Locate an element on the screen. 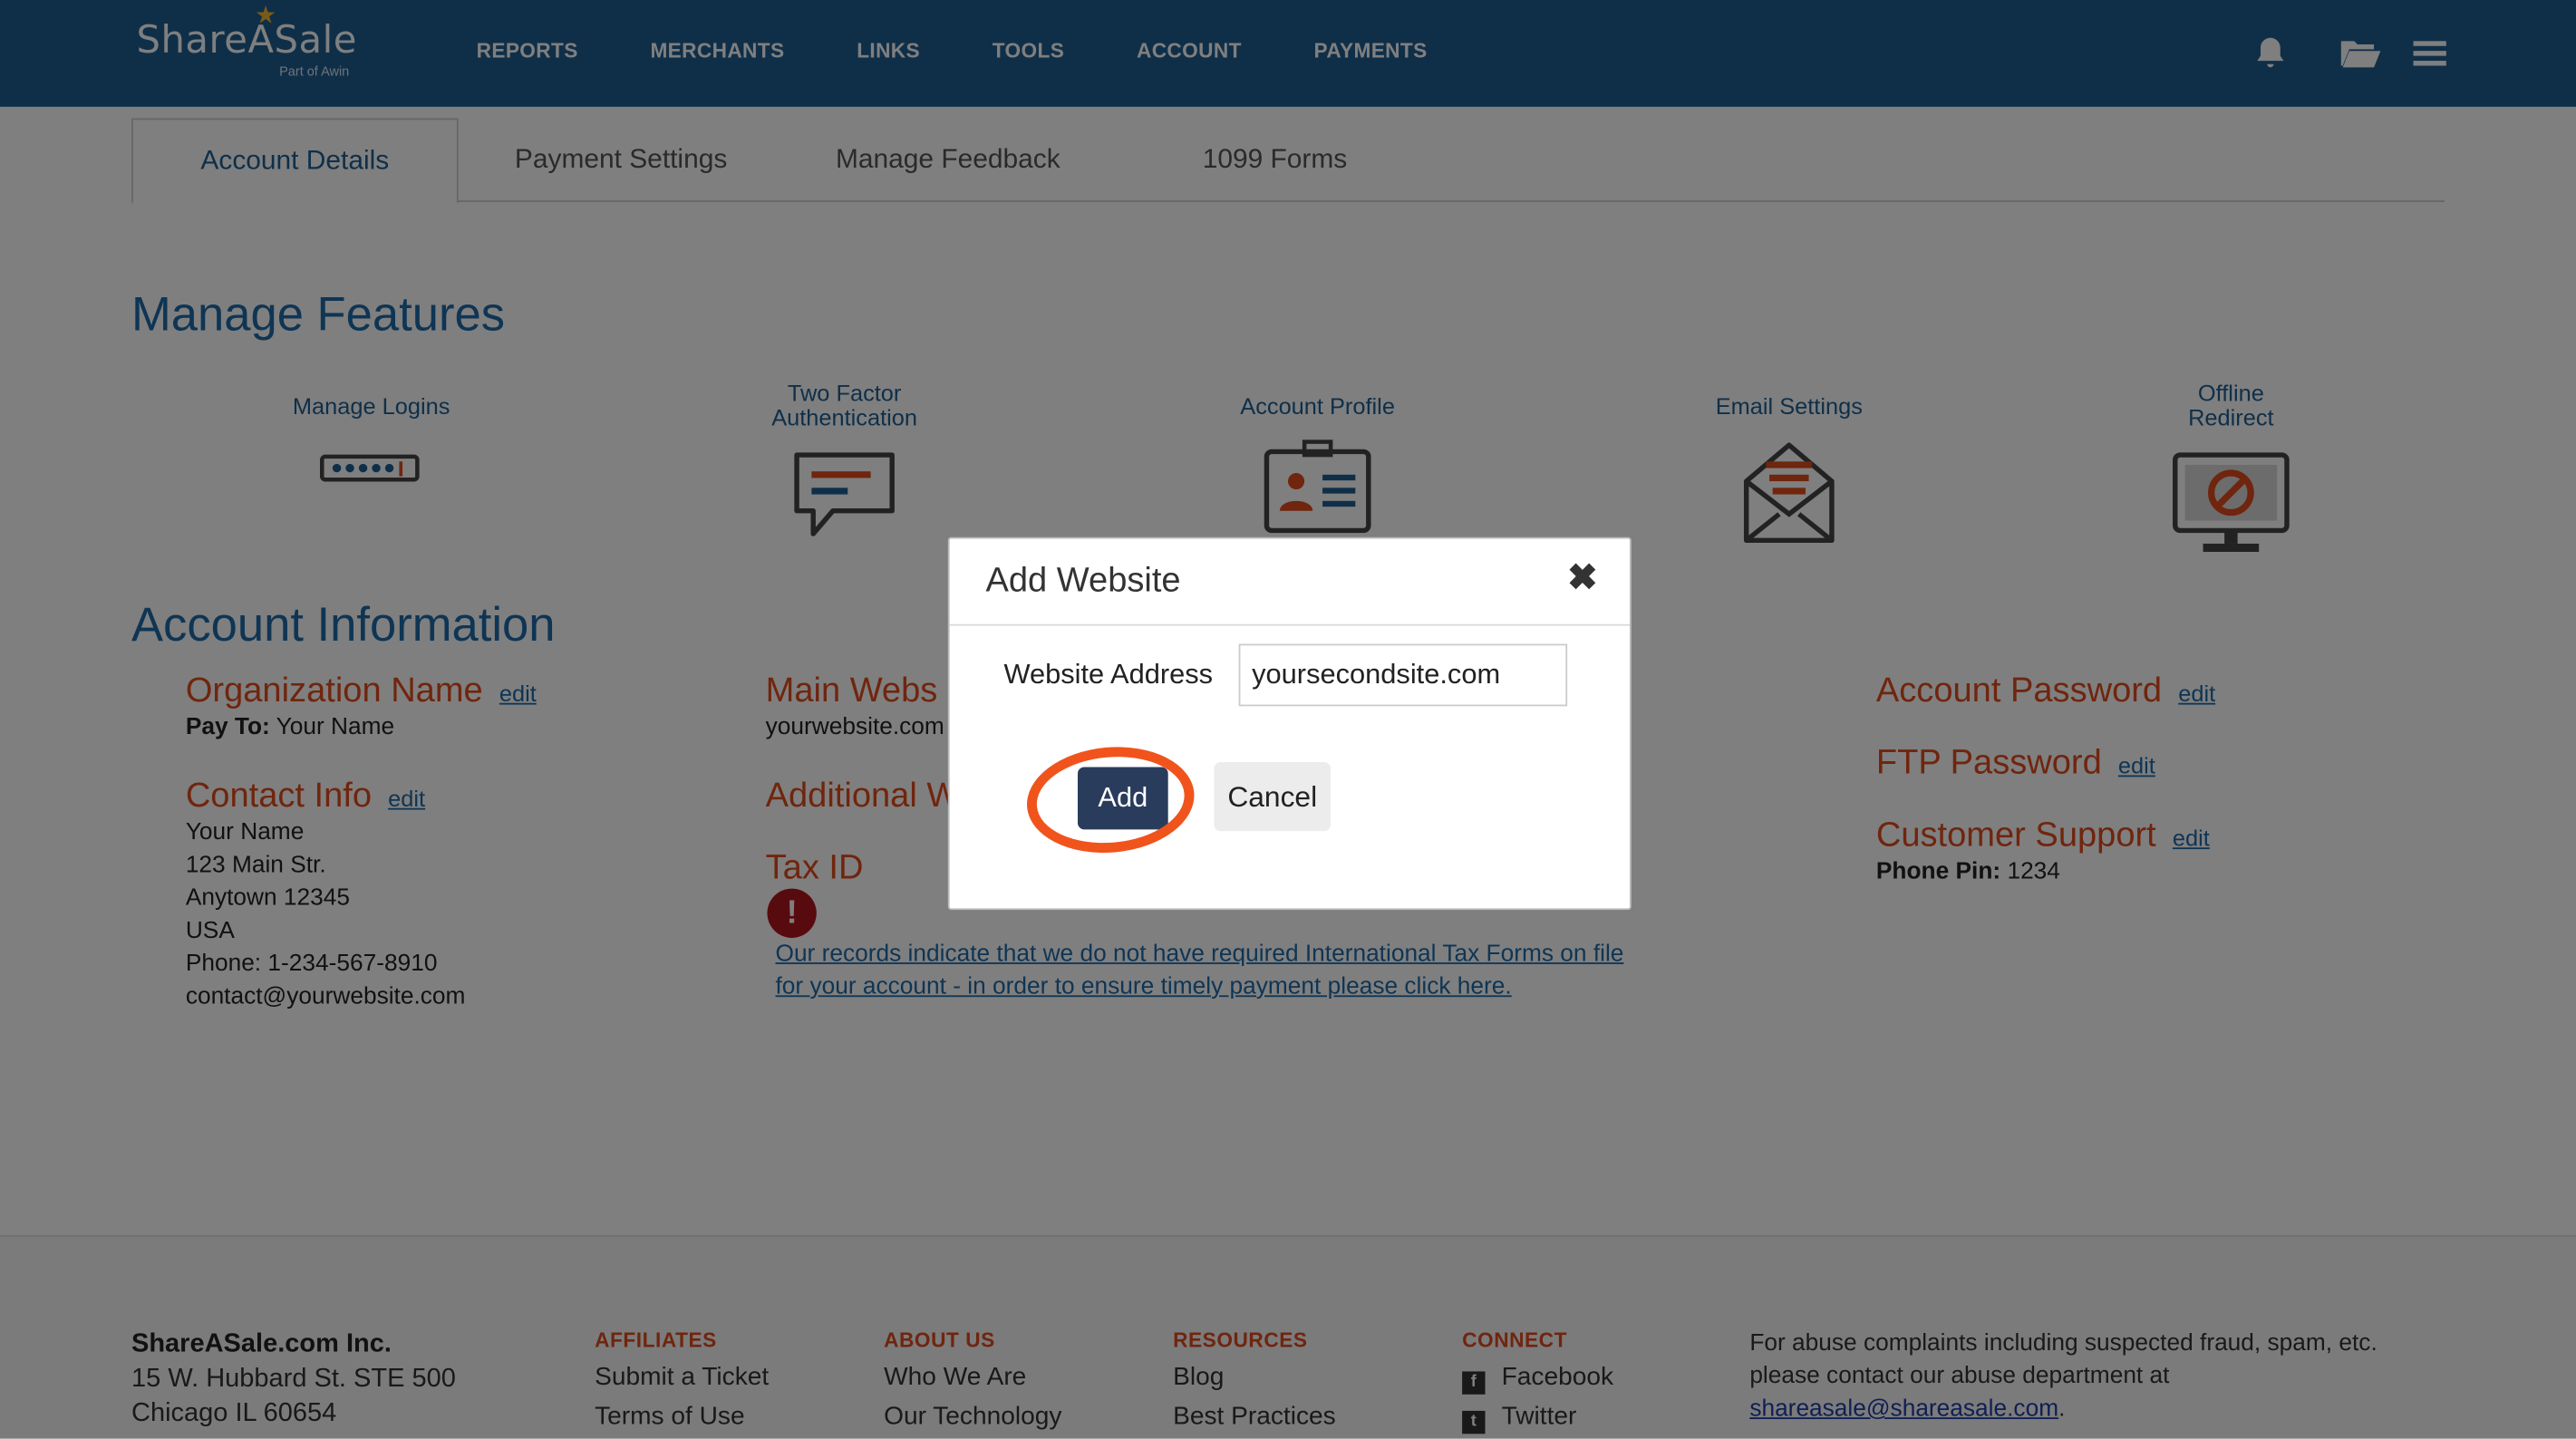 This screenshot has height=1439, width=2576. modal-header: Add Website ✖ is located at coordinates (1289, 582).